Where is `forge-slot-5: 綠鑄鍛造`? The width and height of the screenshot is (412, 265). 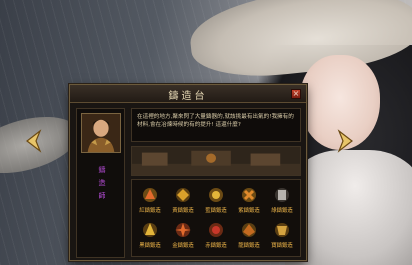
forge-slot-5: 綠鑄鍛造 is located at coordinates (282, 200).